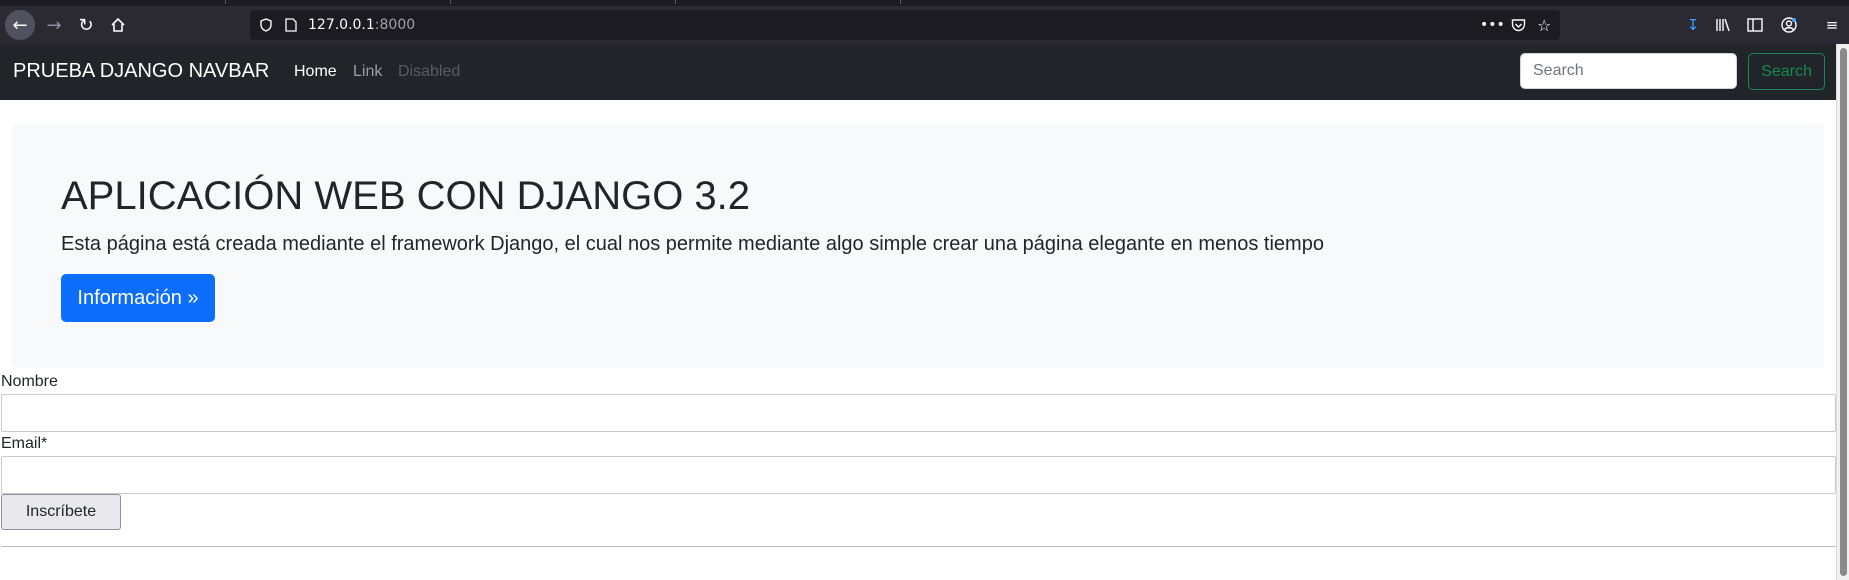 The height and width of the screenshot is (580, 1849). What do you see at coordinates (141, 71) in the screenshot?
I see `navbar-brand: PRUEBA DJANGO NAVBAR` at bounding box center [141, 71].